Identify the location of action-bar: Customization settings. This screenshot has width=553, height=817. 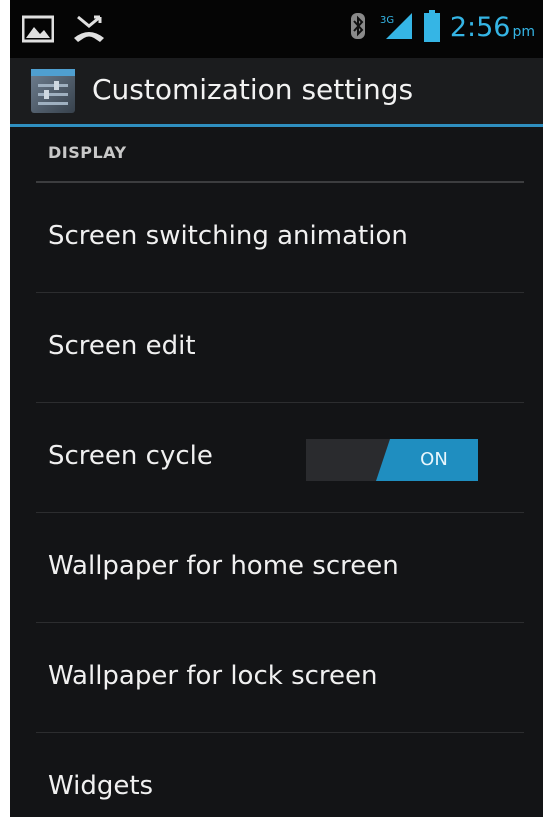
(276, 92).